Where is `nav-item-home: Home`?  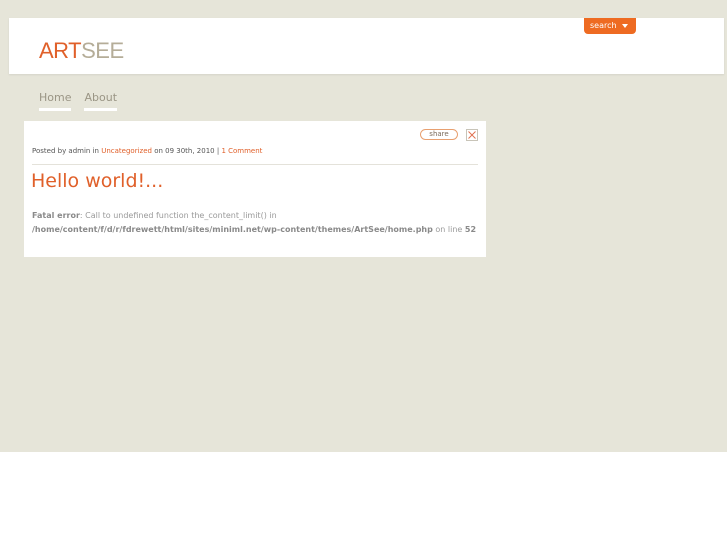 nav-item-home: Home is located at coordinates (55, 101).